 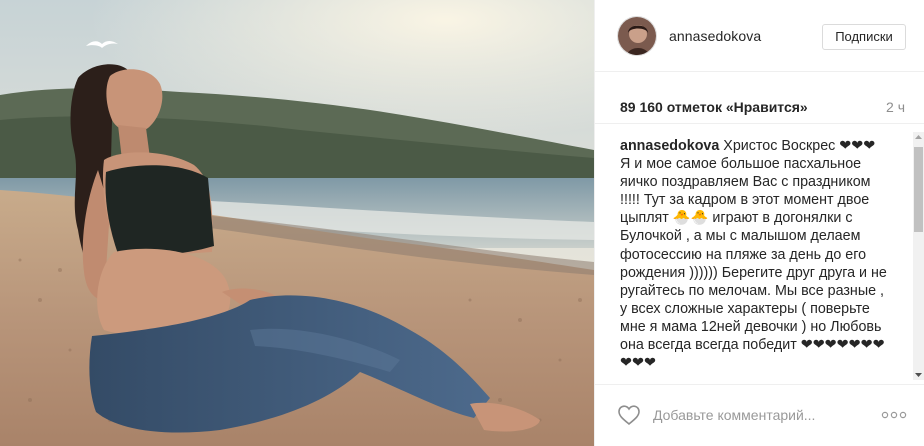 I want to click on avatar-image, so click(x=637, y=36).